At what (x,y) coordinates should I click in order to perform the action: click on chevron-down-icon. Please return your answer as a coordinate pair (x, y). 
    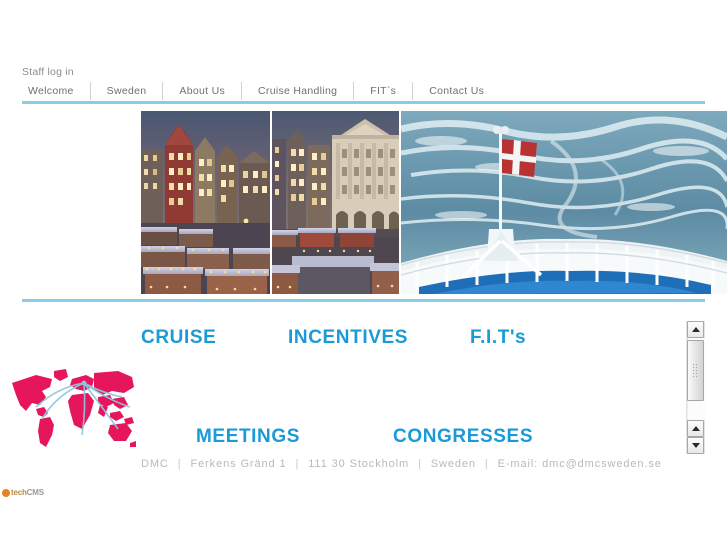
    Looking at the image, I should click on (695, 445).